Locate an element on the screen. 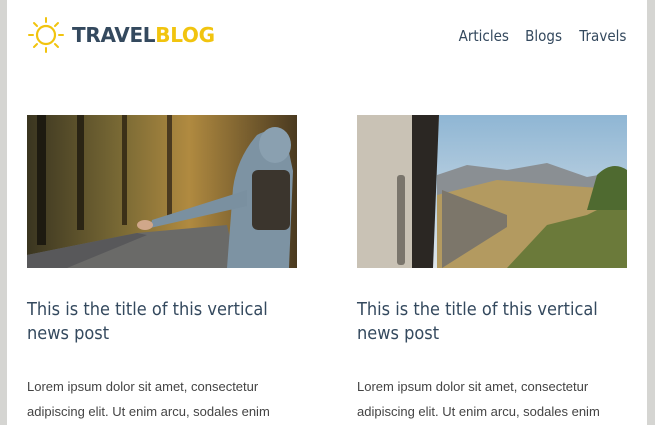  post-image-train is located at coordinates (492, 191).